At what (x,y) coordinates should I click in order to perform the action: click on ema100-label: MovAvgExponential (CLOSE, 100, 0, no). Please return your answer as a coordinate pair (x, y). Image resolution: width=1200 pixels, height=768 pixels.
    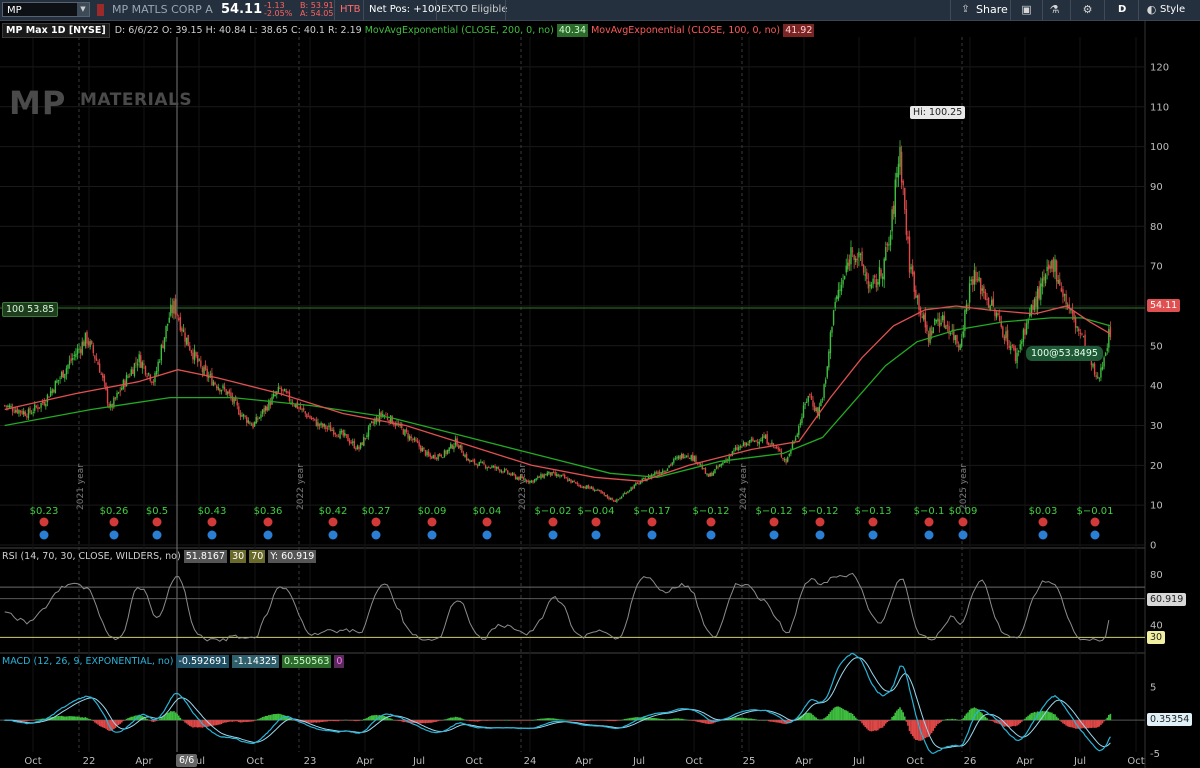
    Looking at the image, I should click on (685, 30).